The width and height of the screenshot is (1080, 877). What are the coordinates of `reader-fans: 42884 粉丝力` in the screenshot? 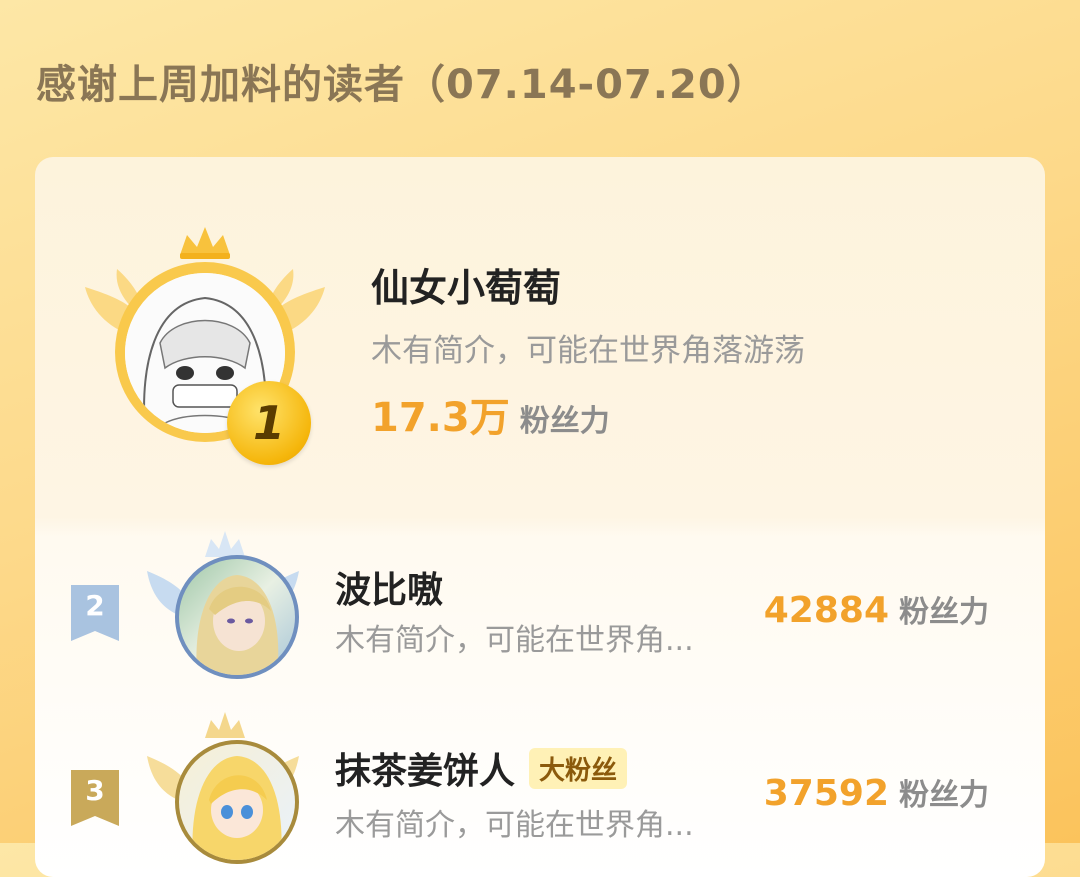 It's located at (876, 609).